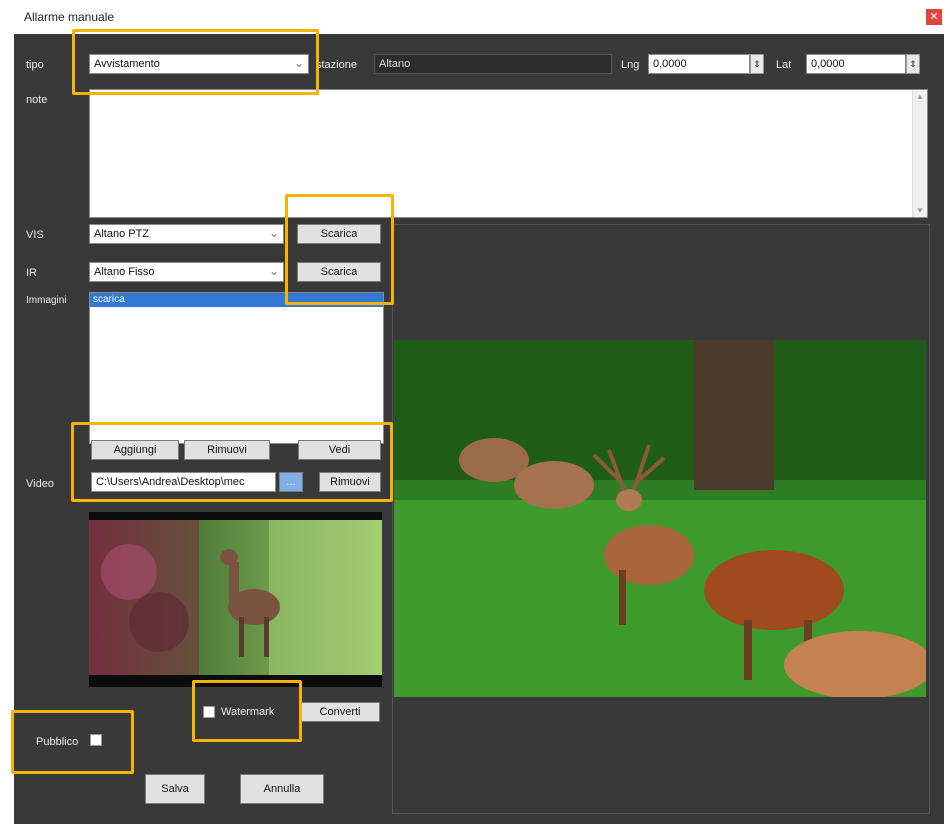  Describe the element at coordinates (828, 64) in the screenshot. I see `lat-value: 0,0000` at that location.